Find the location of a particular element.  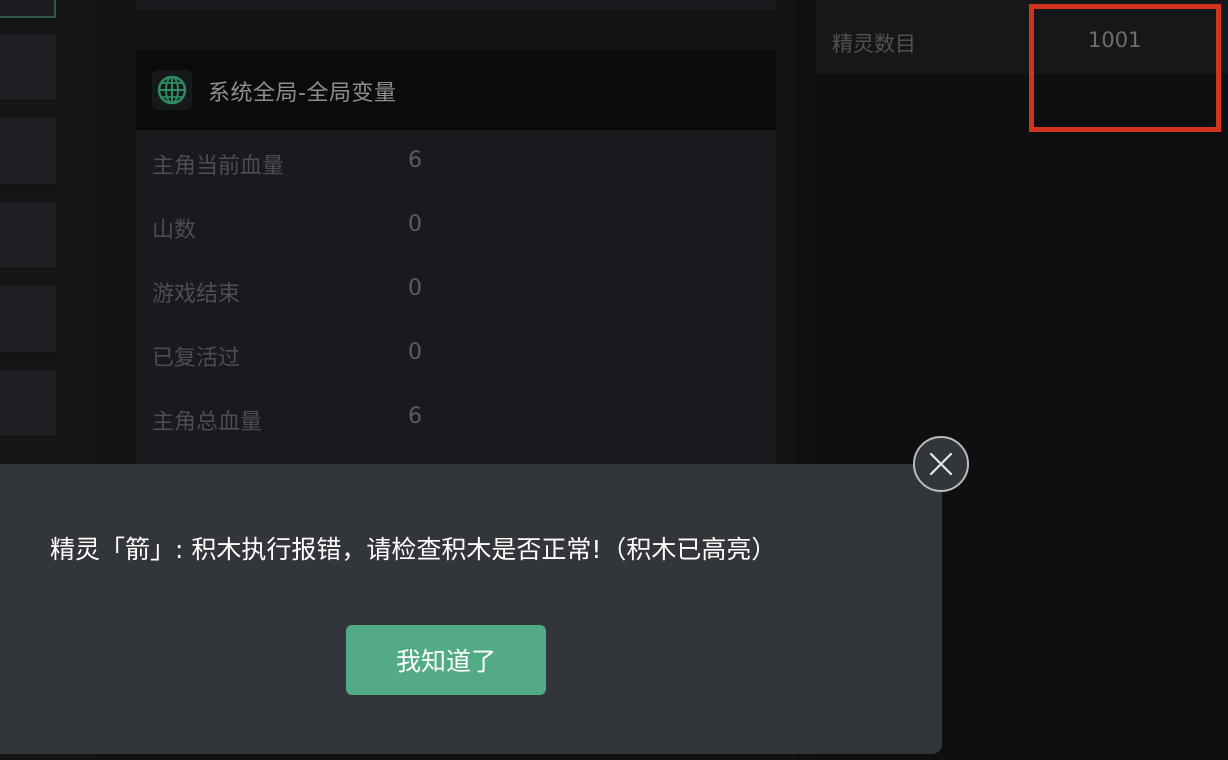

sprite-count-label: 精灵数目 is located at coordinates (874, 44).